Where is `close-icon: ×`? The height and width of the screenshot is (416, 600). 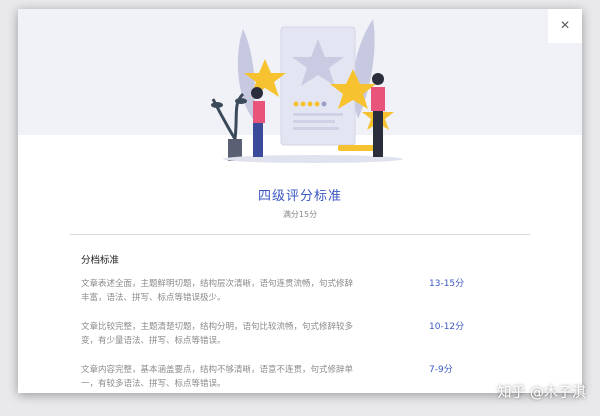 close-icon: × is located at coordinates (565, 25).